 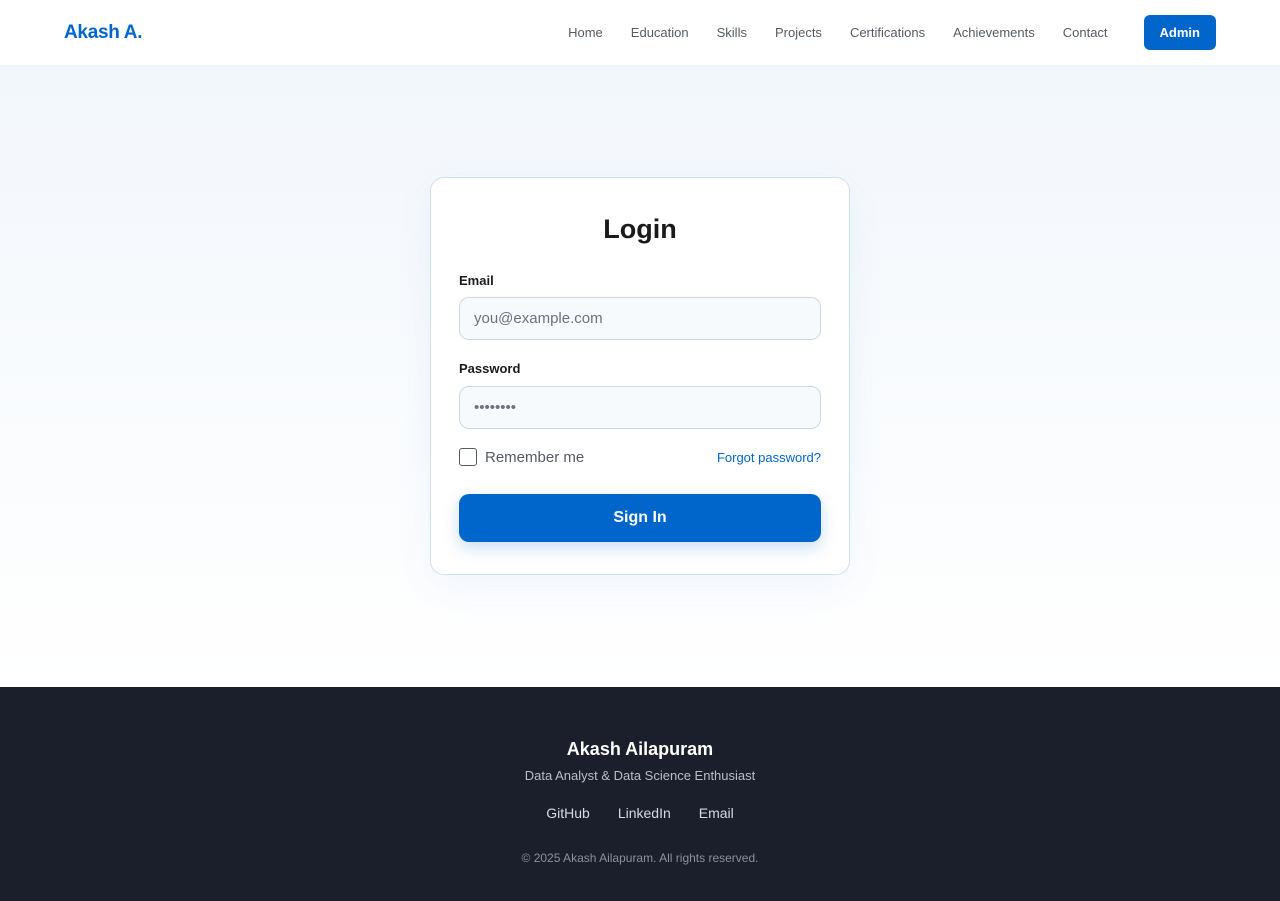 I want to click on footer-link-email: Email, so click(x=716, y=813).